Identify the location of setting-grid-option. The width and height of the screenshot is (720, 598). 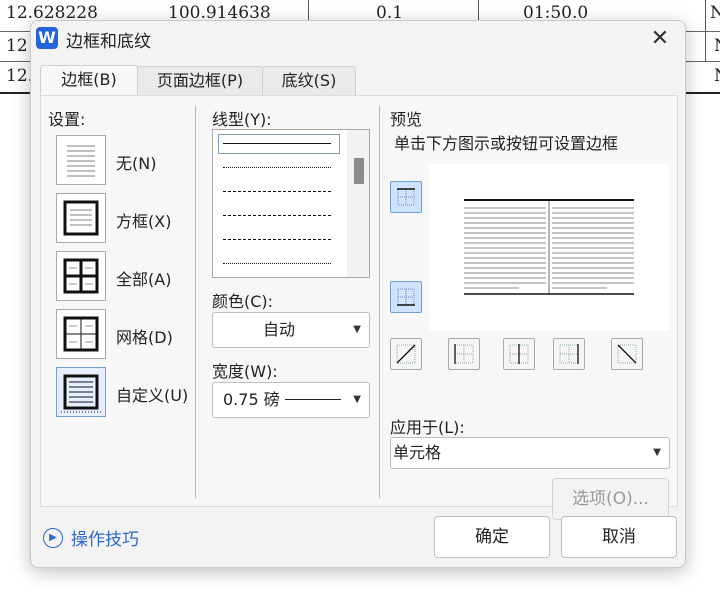
(81, 334).